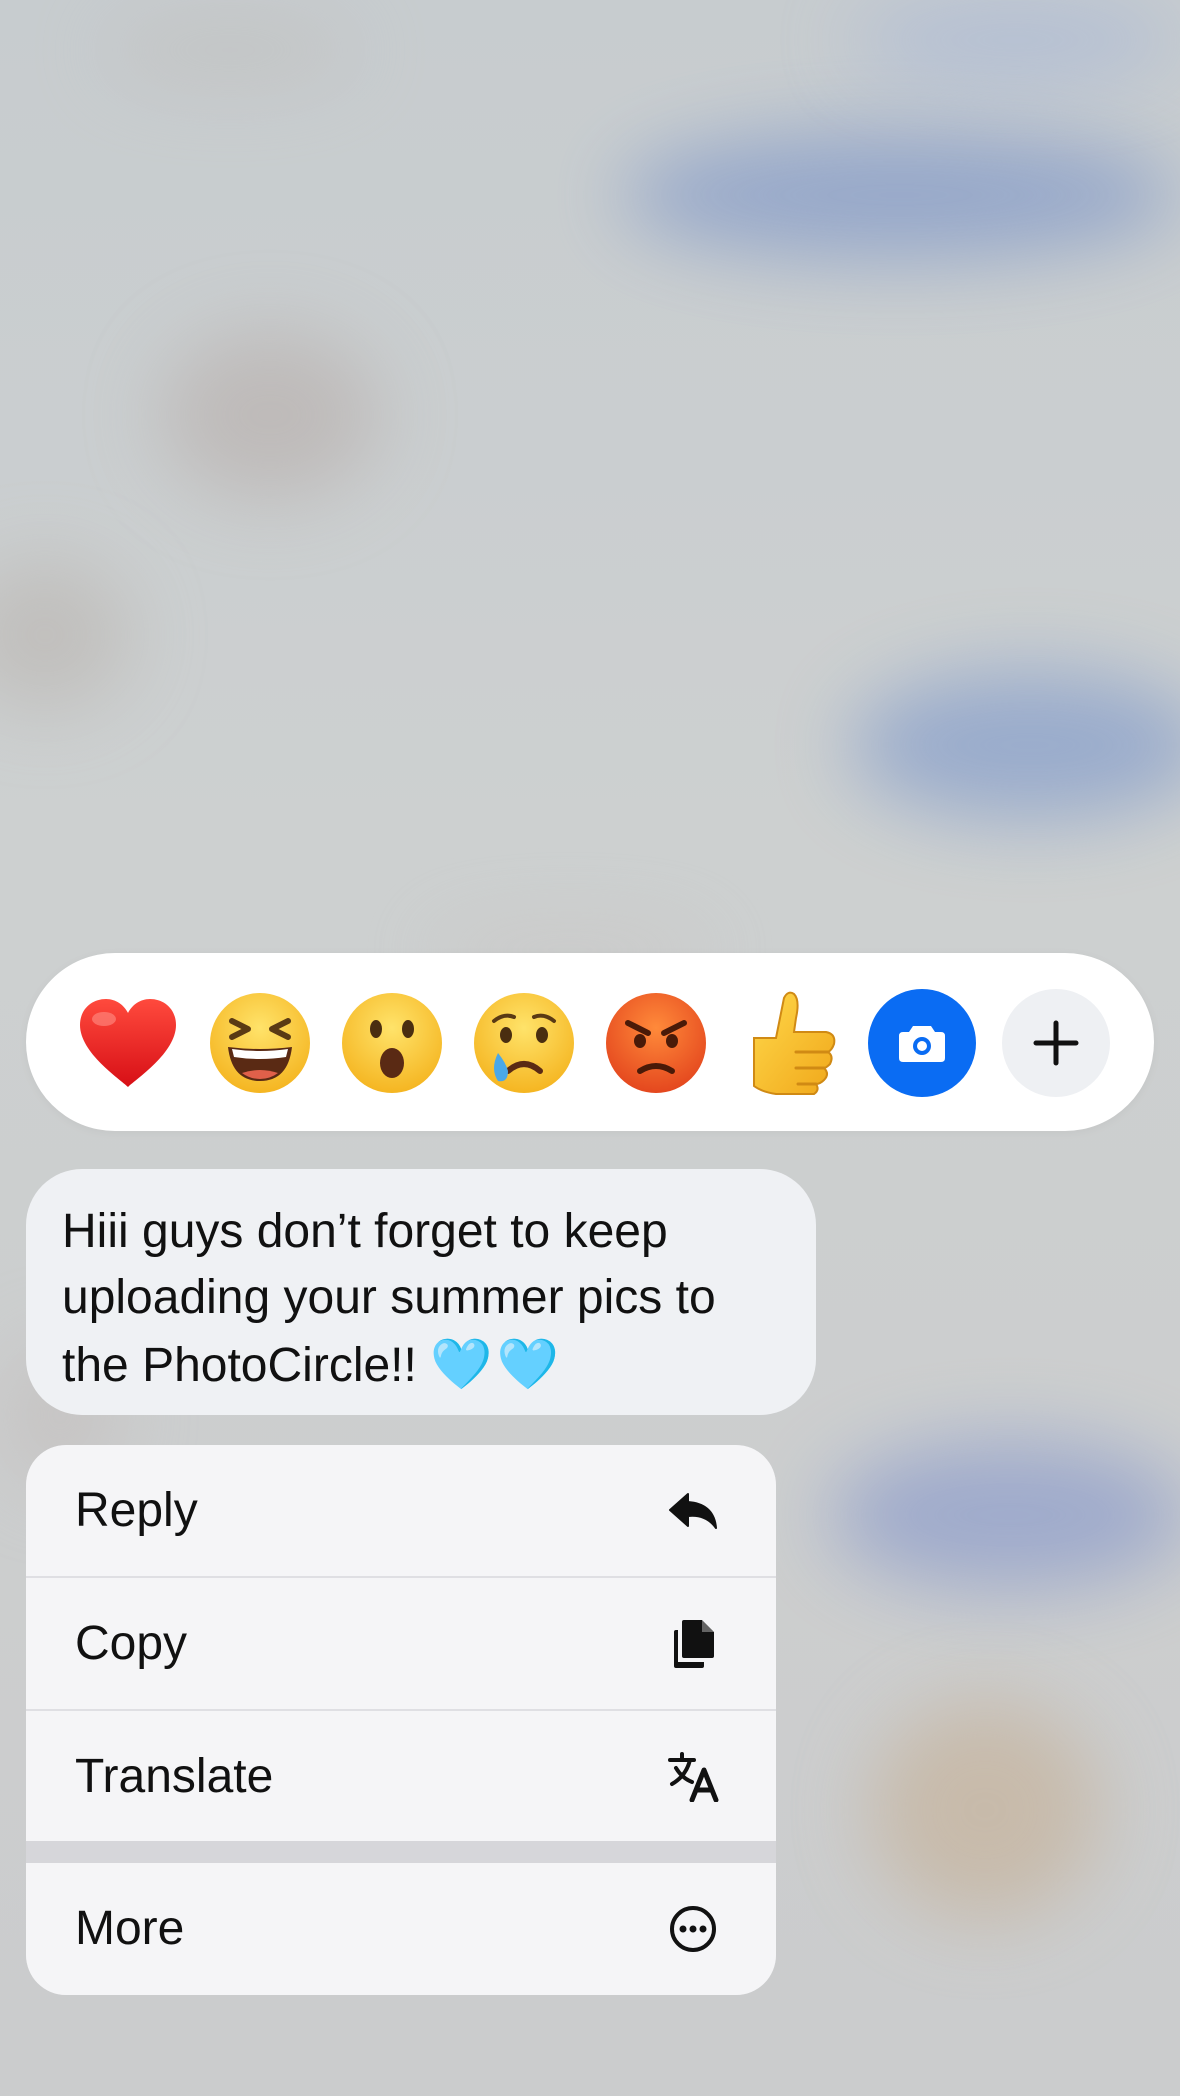 Image resolution: width=1180 pixels, height=2096 pixels. I want to click on menu-item-label: Copy, so click(131, 1643).